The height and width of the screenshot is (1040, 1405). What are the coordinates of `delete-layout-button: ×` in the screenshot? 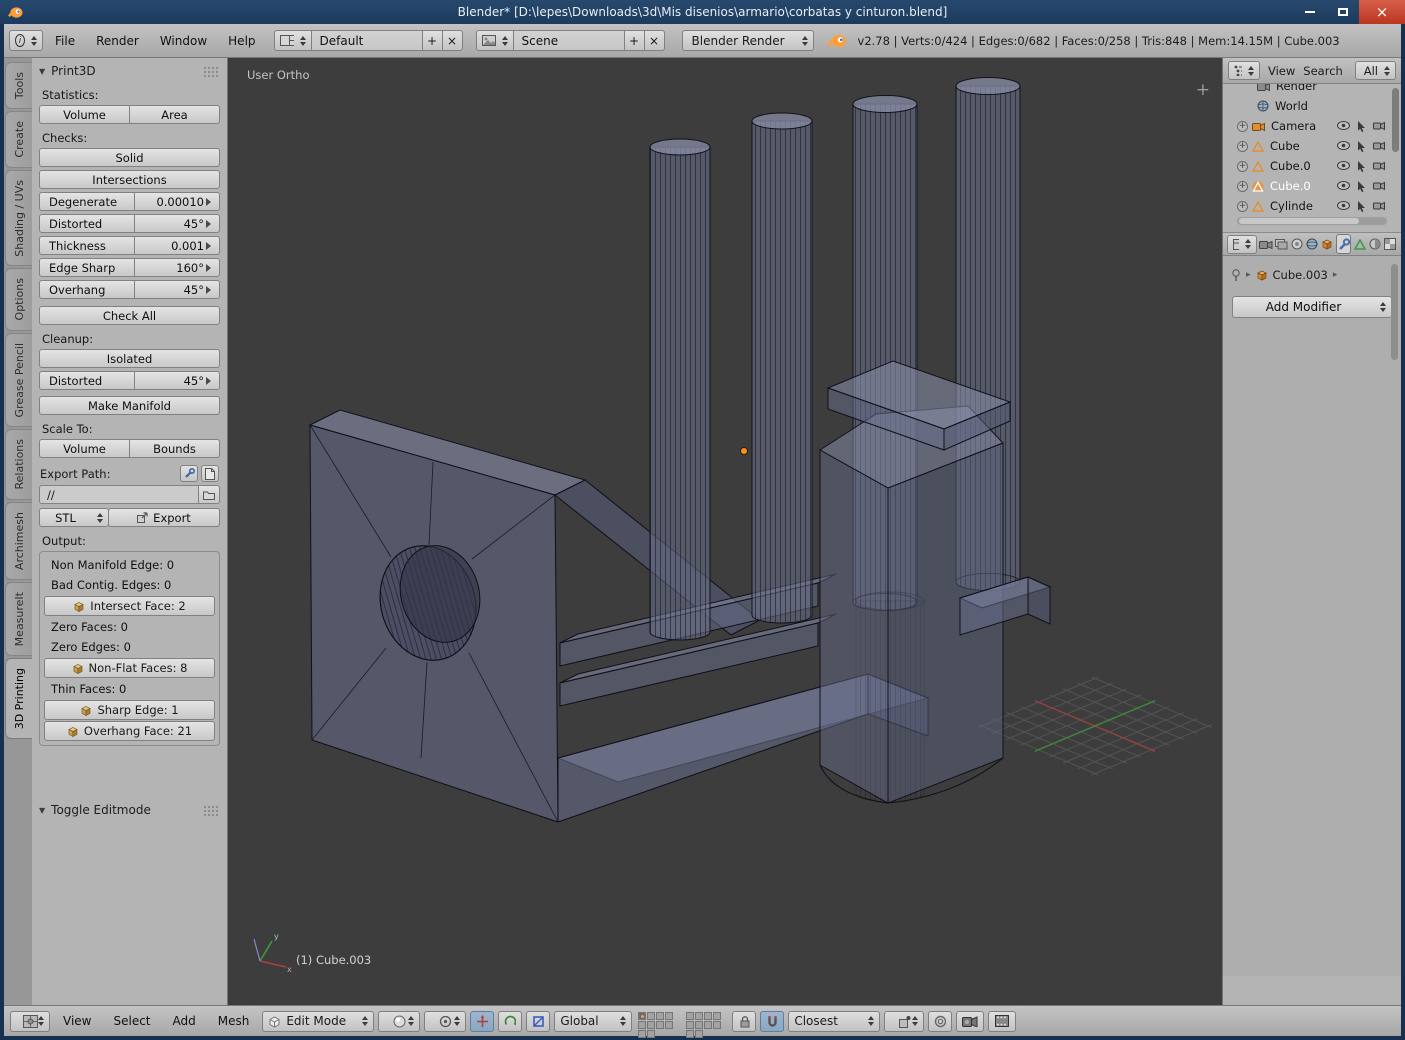 It's located at (452, 40).